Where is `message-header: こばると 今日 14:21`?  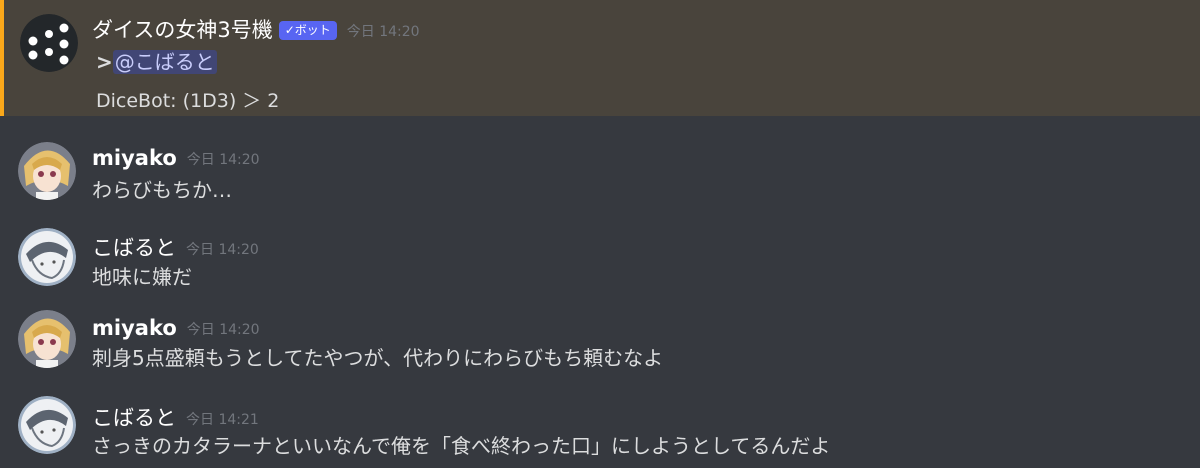 message-header: こばると 今日 14:21 is located at coordinates (175, 417).